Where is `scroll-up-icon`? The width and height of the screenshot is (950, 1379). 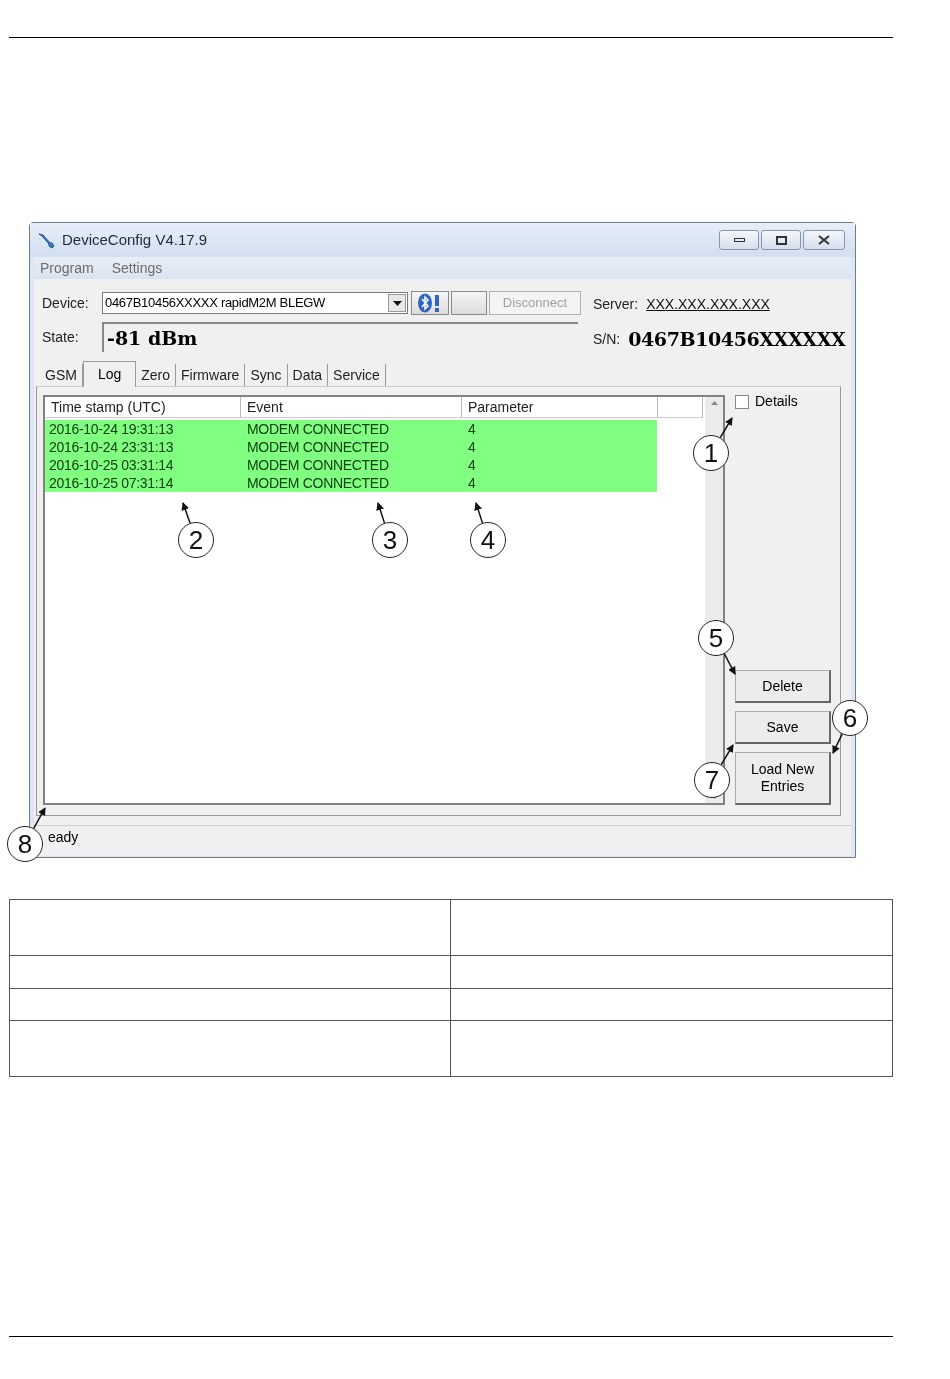 scroll-up-icon is located at coordinates (714, 403).